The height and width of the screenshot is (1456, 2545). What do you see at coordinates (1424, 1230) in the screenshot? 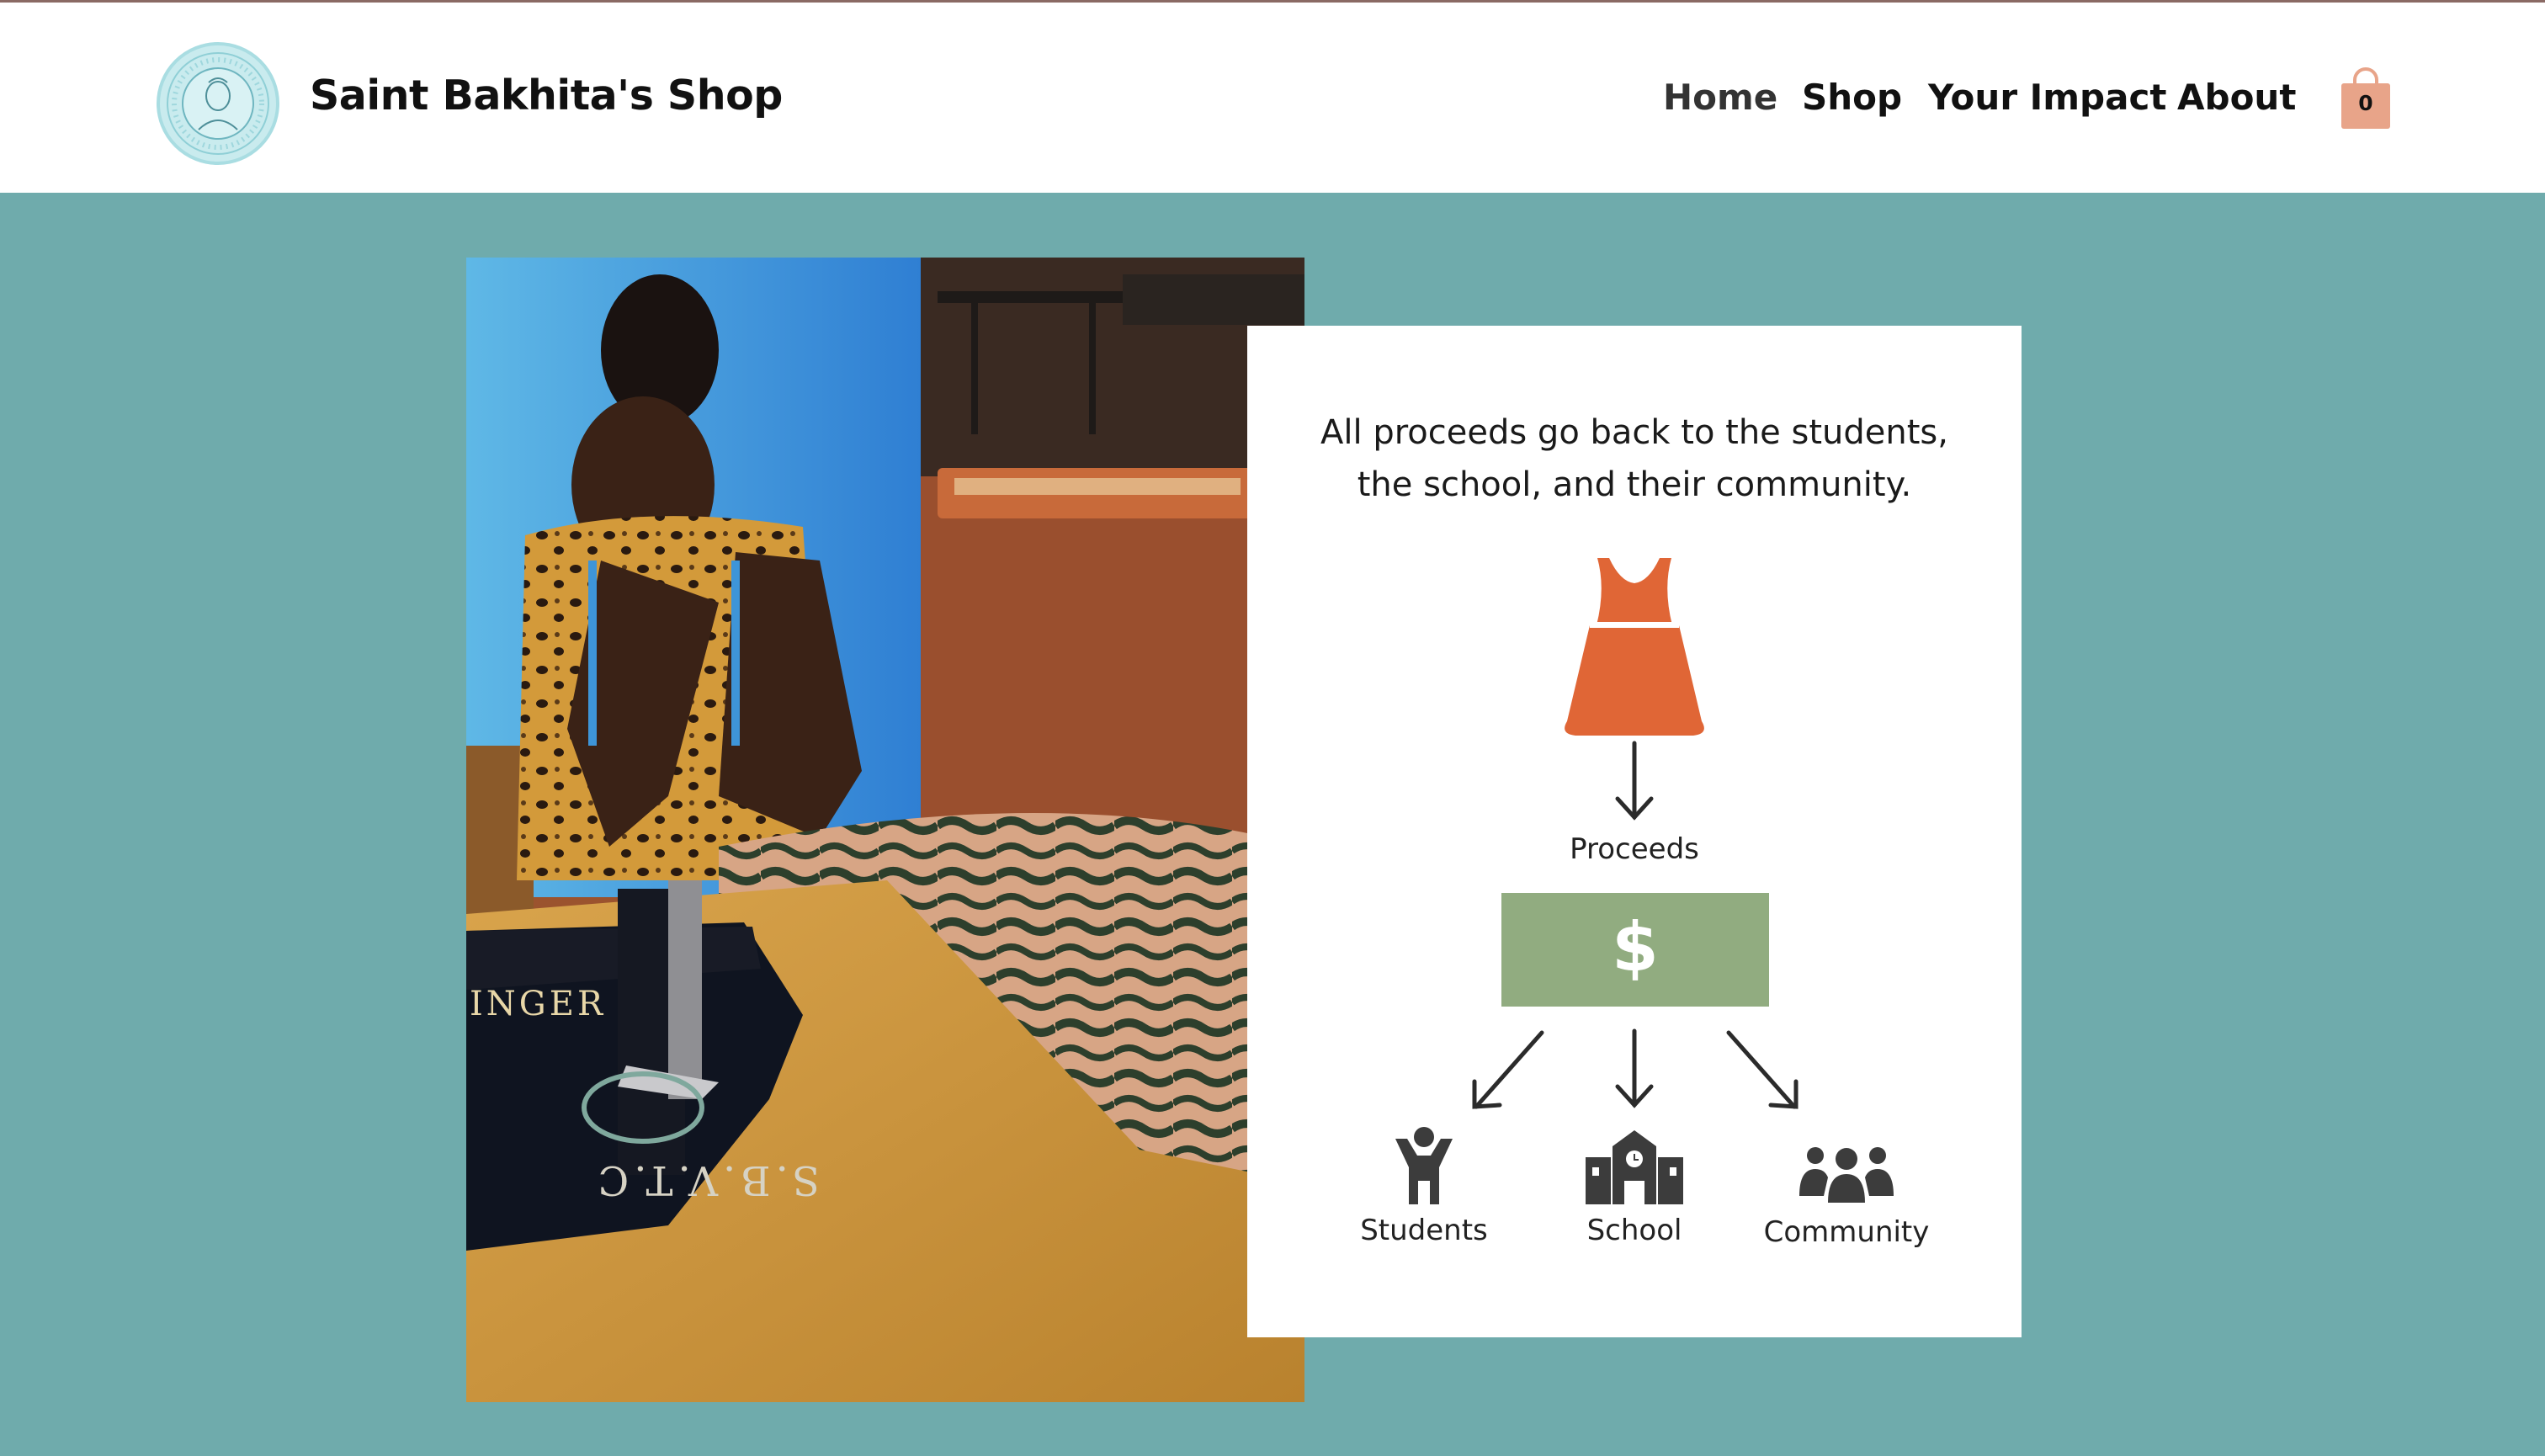
I see `beneficiary-students-label: Students` at bounding box center [1424, 1230].